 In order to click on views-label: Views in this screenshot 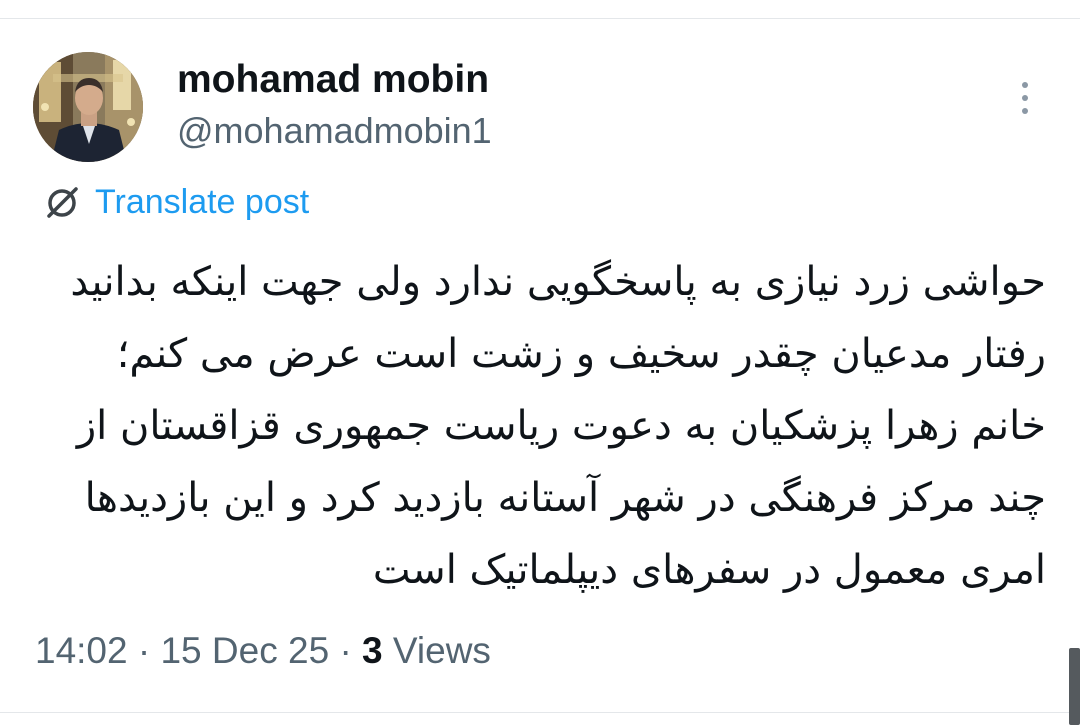, I will do `click(441, 650)`.